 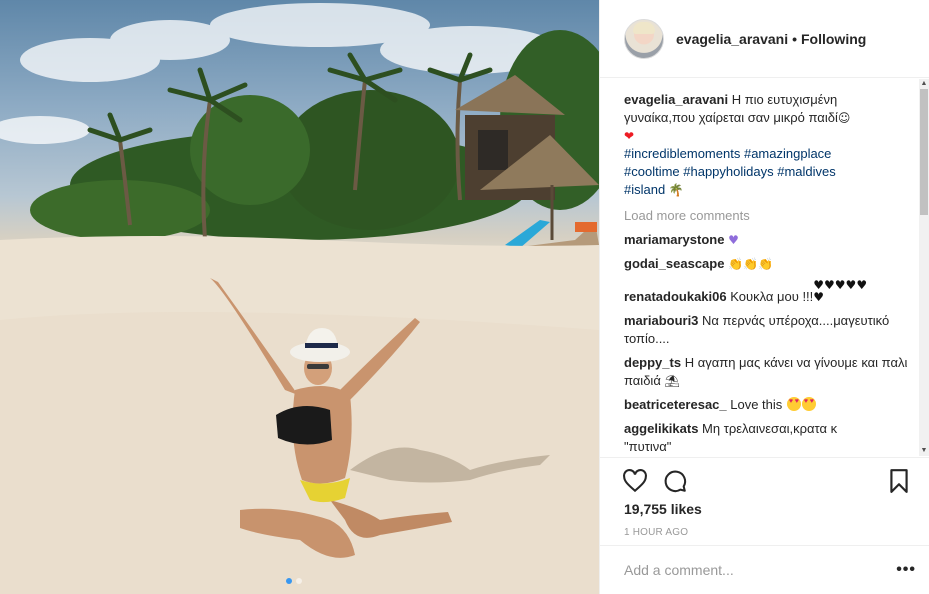 I want to click on comment-username: deppy_ts, so click(x=652, y=362).